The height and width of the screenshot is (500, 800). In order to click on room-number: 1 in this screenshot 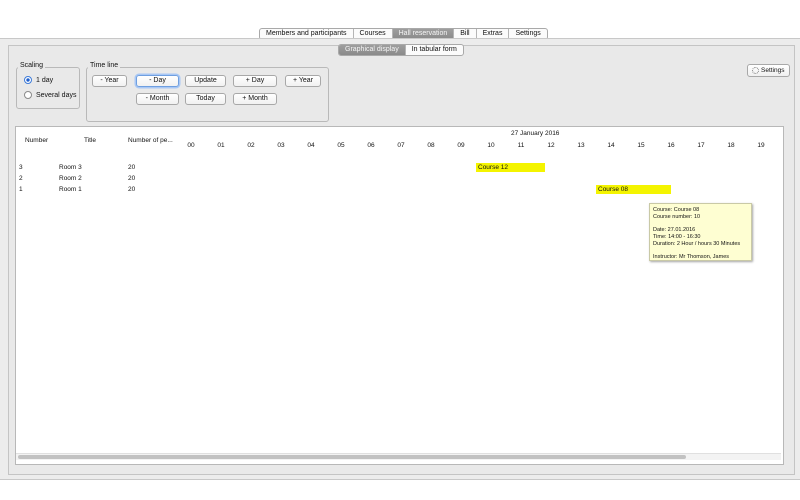, I will do `click(21, 189)`.